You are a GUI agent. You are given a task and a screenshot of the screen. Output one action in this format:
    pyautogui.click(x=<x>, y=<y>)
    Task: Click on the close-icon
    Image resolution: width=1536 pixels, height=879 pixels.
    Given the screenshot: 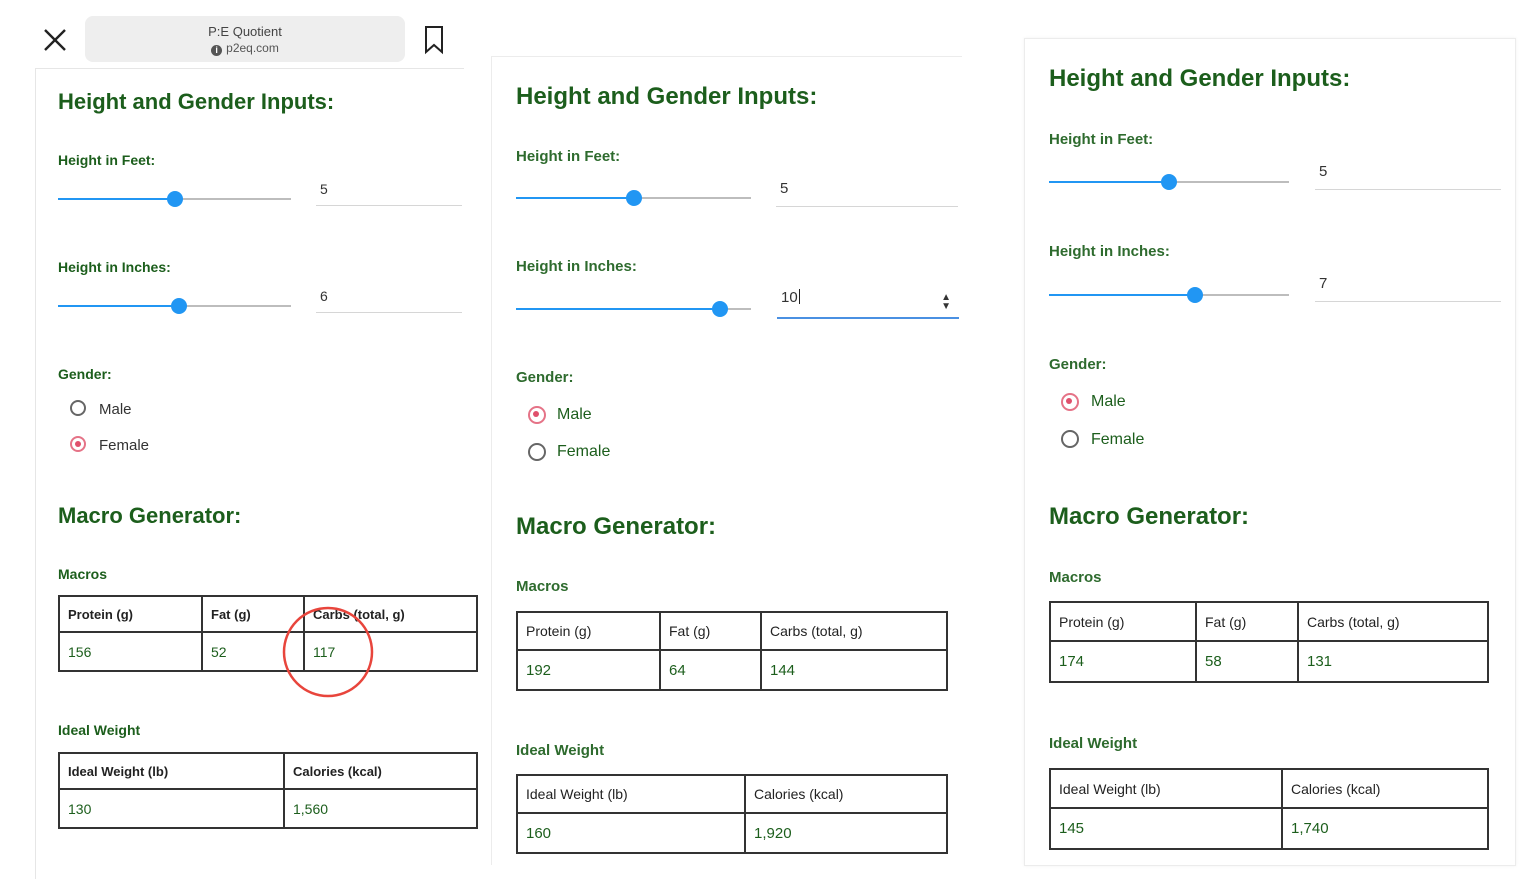 What is the action you would take?
    pyautogui.click(x=55, y=40)
    